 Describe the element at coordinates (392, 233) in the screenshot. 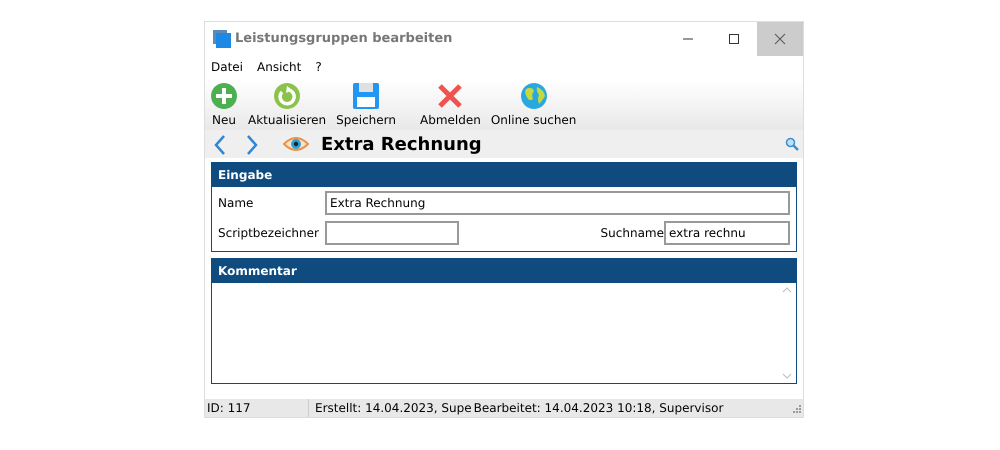

I see `script-field` at that location.